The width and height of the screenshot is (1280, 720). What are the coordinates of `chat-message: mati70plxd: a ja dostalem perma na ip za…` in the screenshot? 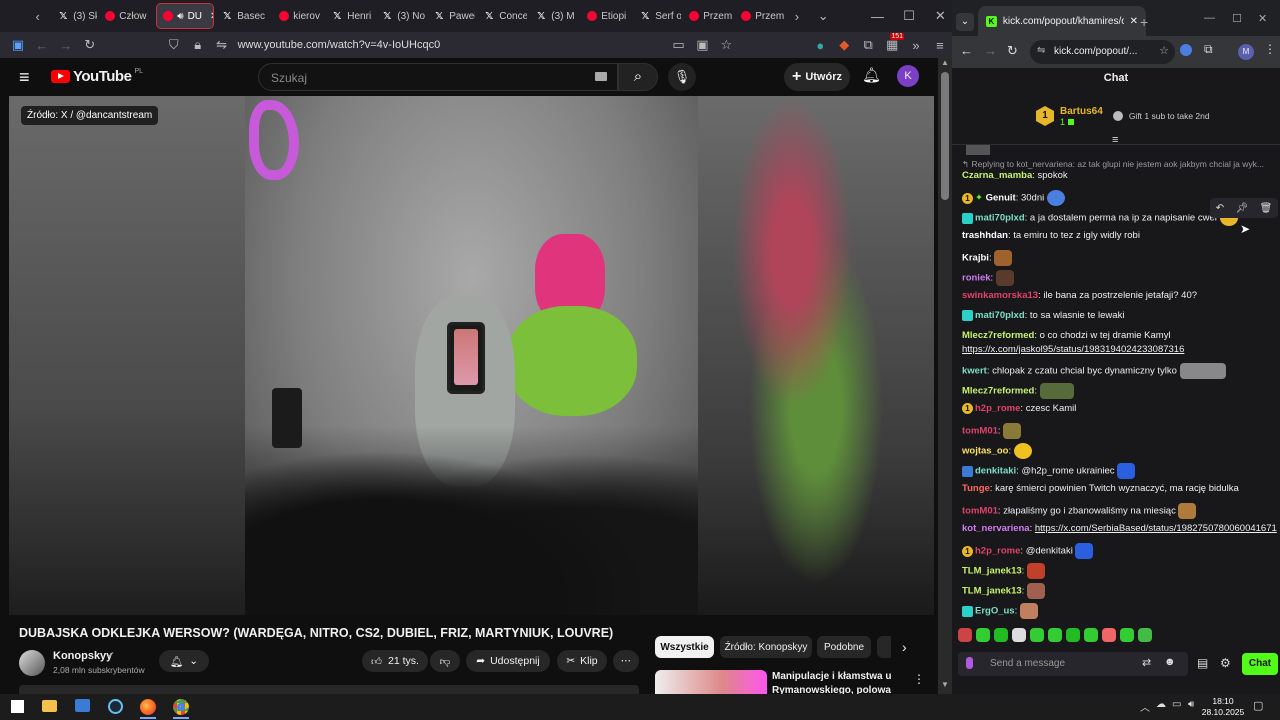 It's located at (1100, 218).